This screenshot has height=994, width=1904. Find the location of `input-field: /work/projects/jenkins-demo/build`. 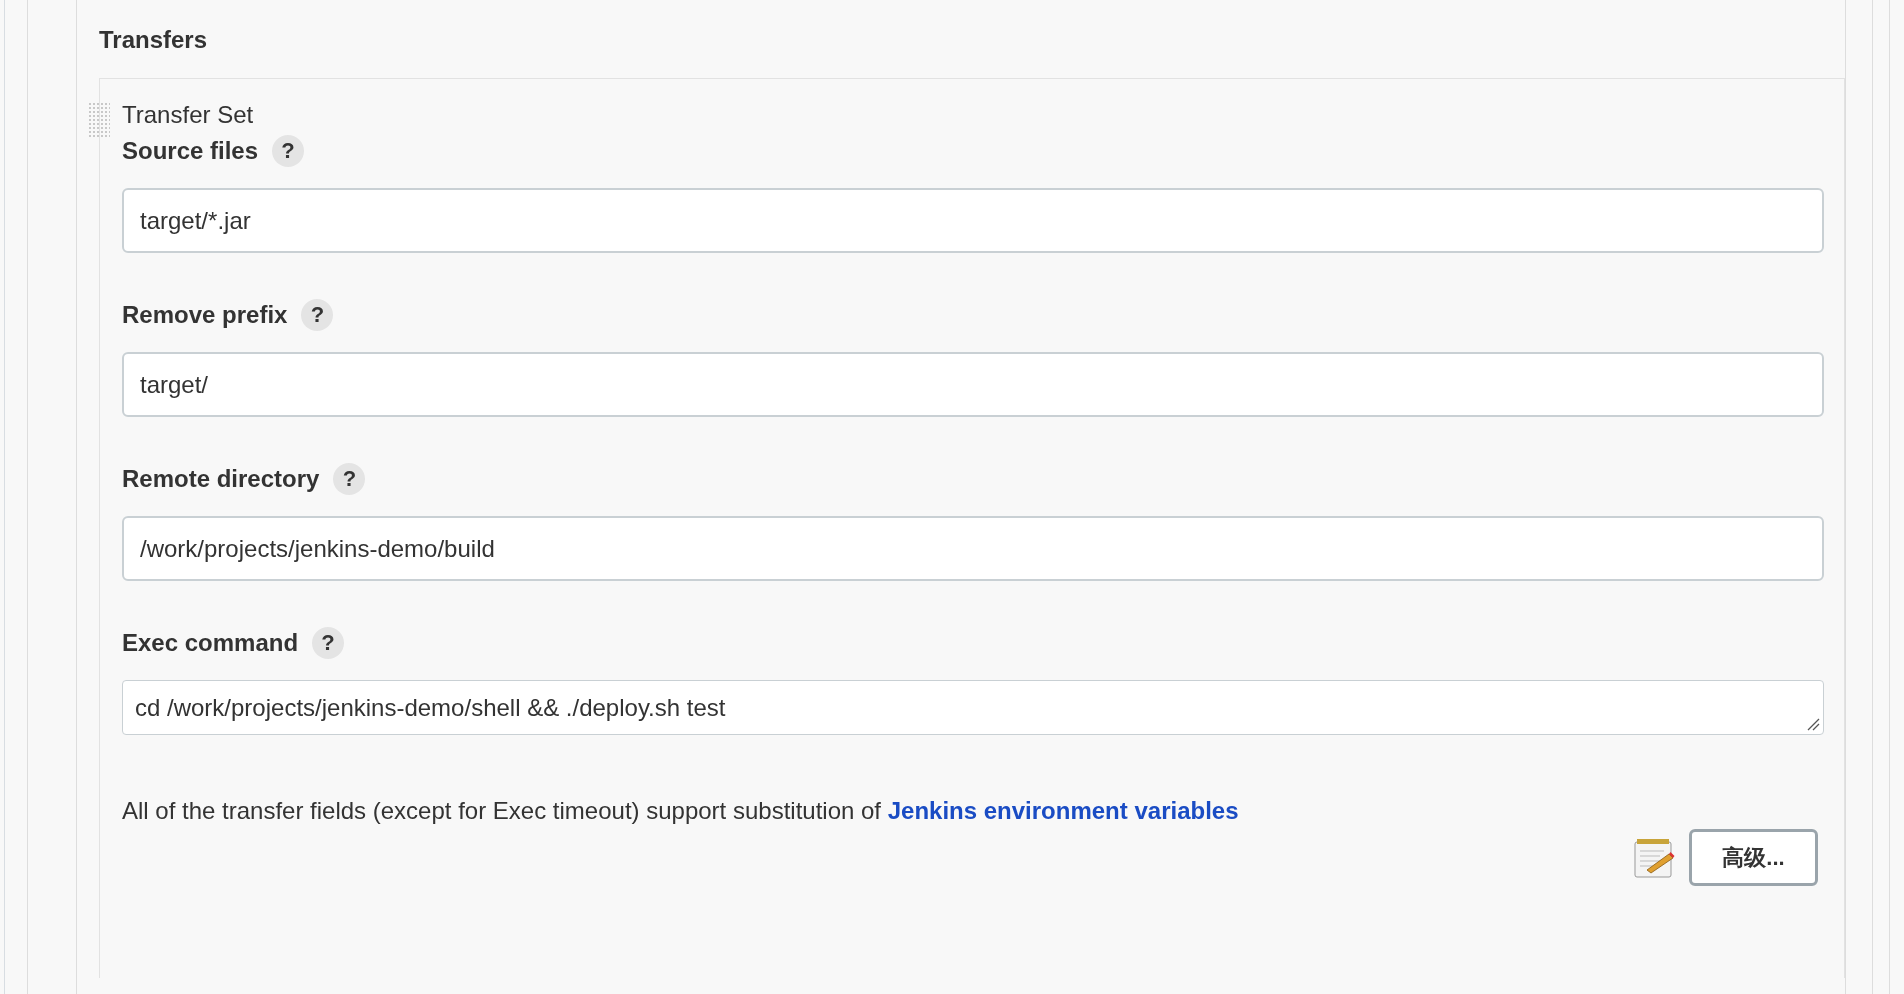

input-field: /work/projects/jenkins-demo/build is located at coordinates (973, 548).